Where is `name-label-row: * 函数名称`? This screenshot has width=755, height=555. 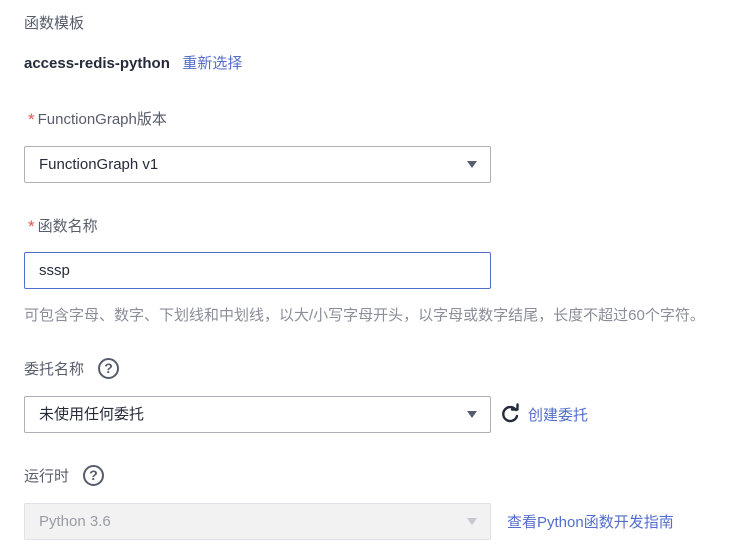
name-label-row: * 函数名称 is located at coordinates (63, 225).